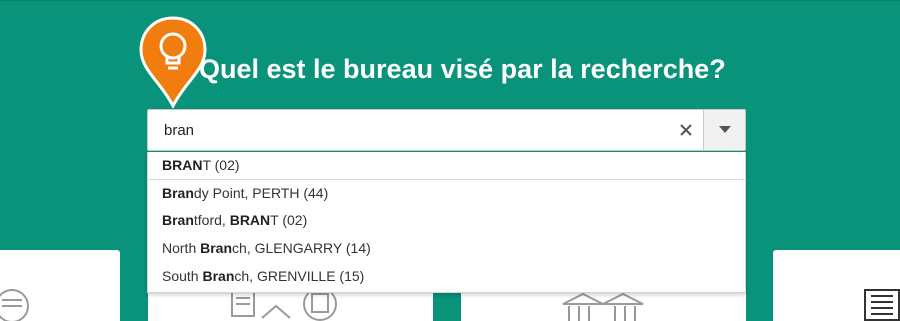 The width and height of the screenshot is (900, 321). I want to click on dropdown-toggle-button, so click(724, 130).